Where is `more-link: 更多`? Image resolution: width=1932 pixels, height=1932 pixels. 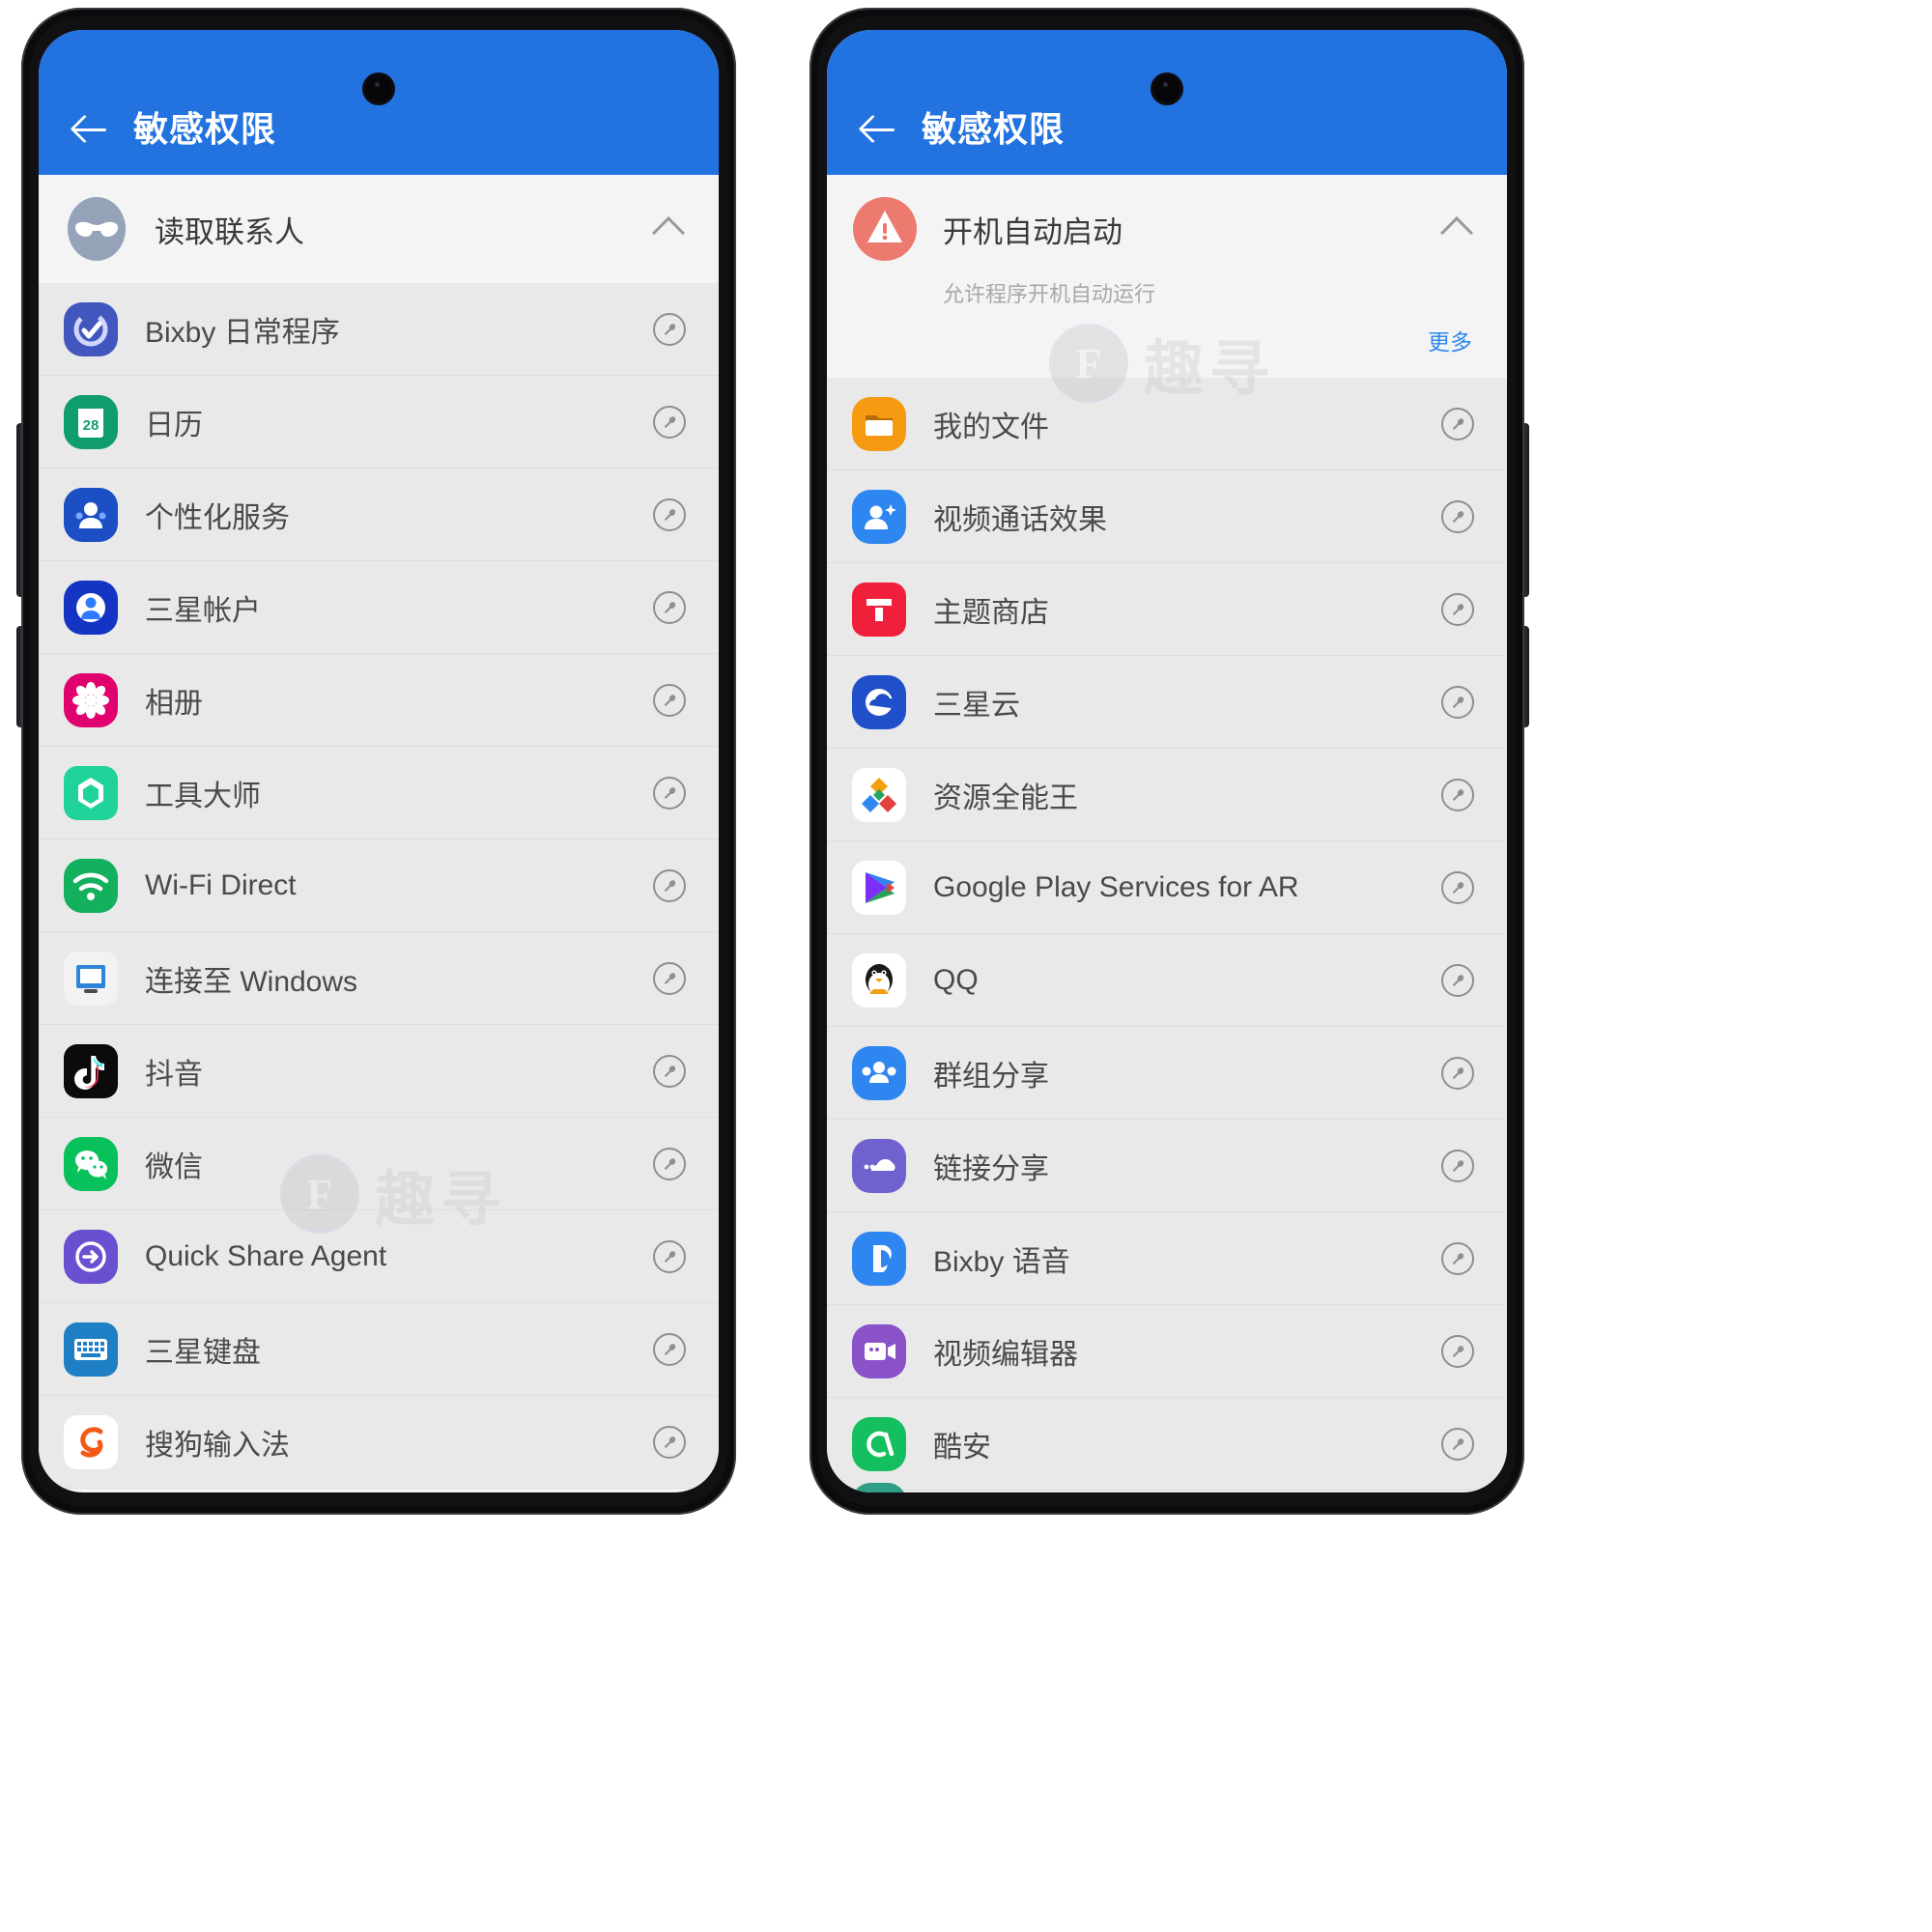
more-link: 更多 is located at coordinates (1167, 340).